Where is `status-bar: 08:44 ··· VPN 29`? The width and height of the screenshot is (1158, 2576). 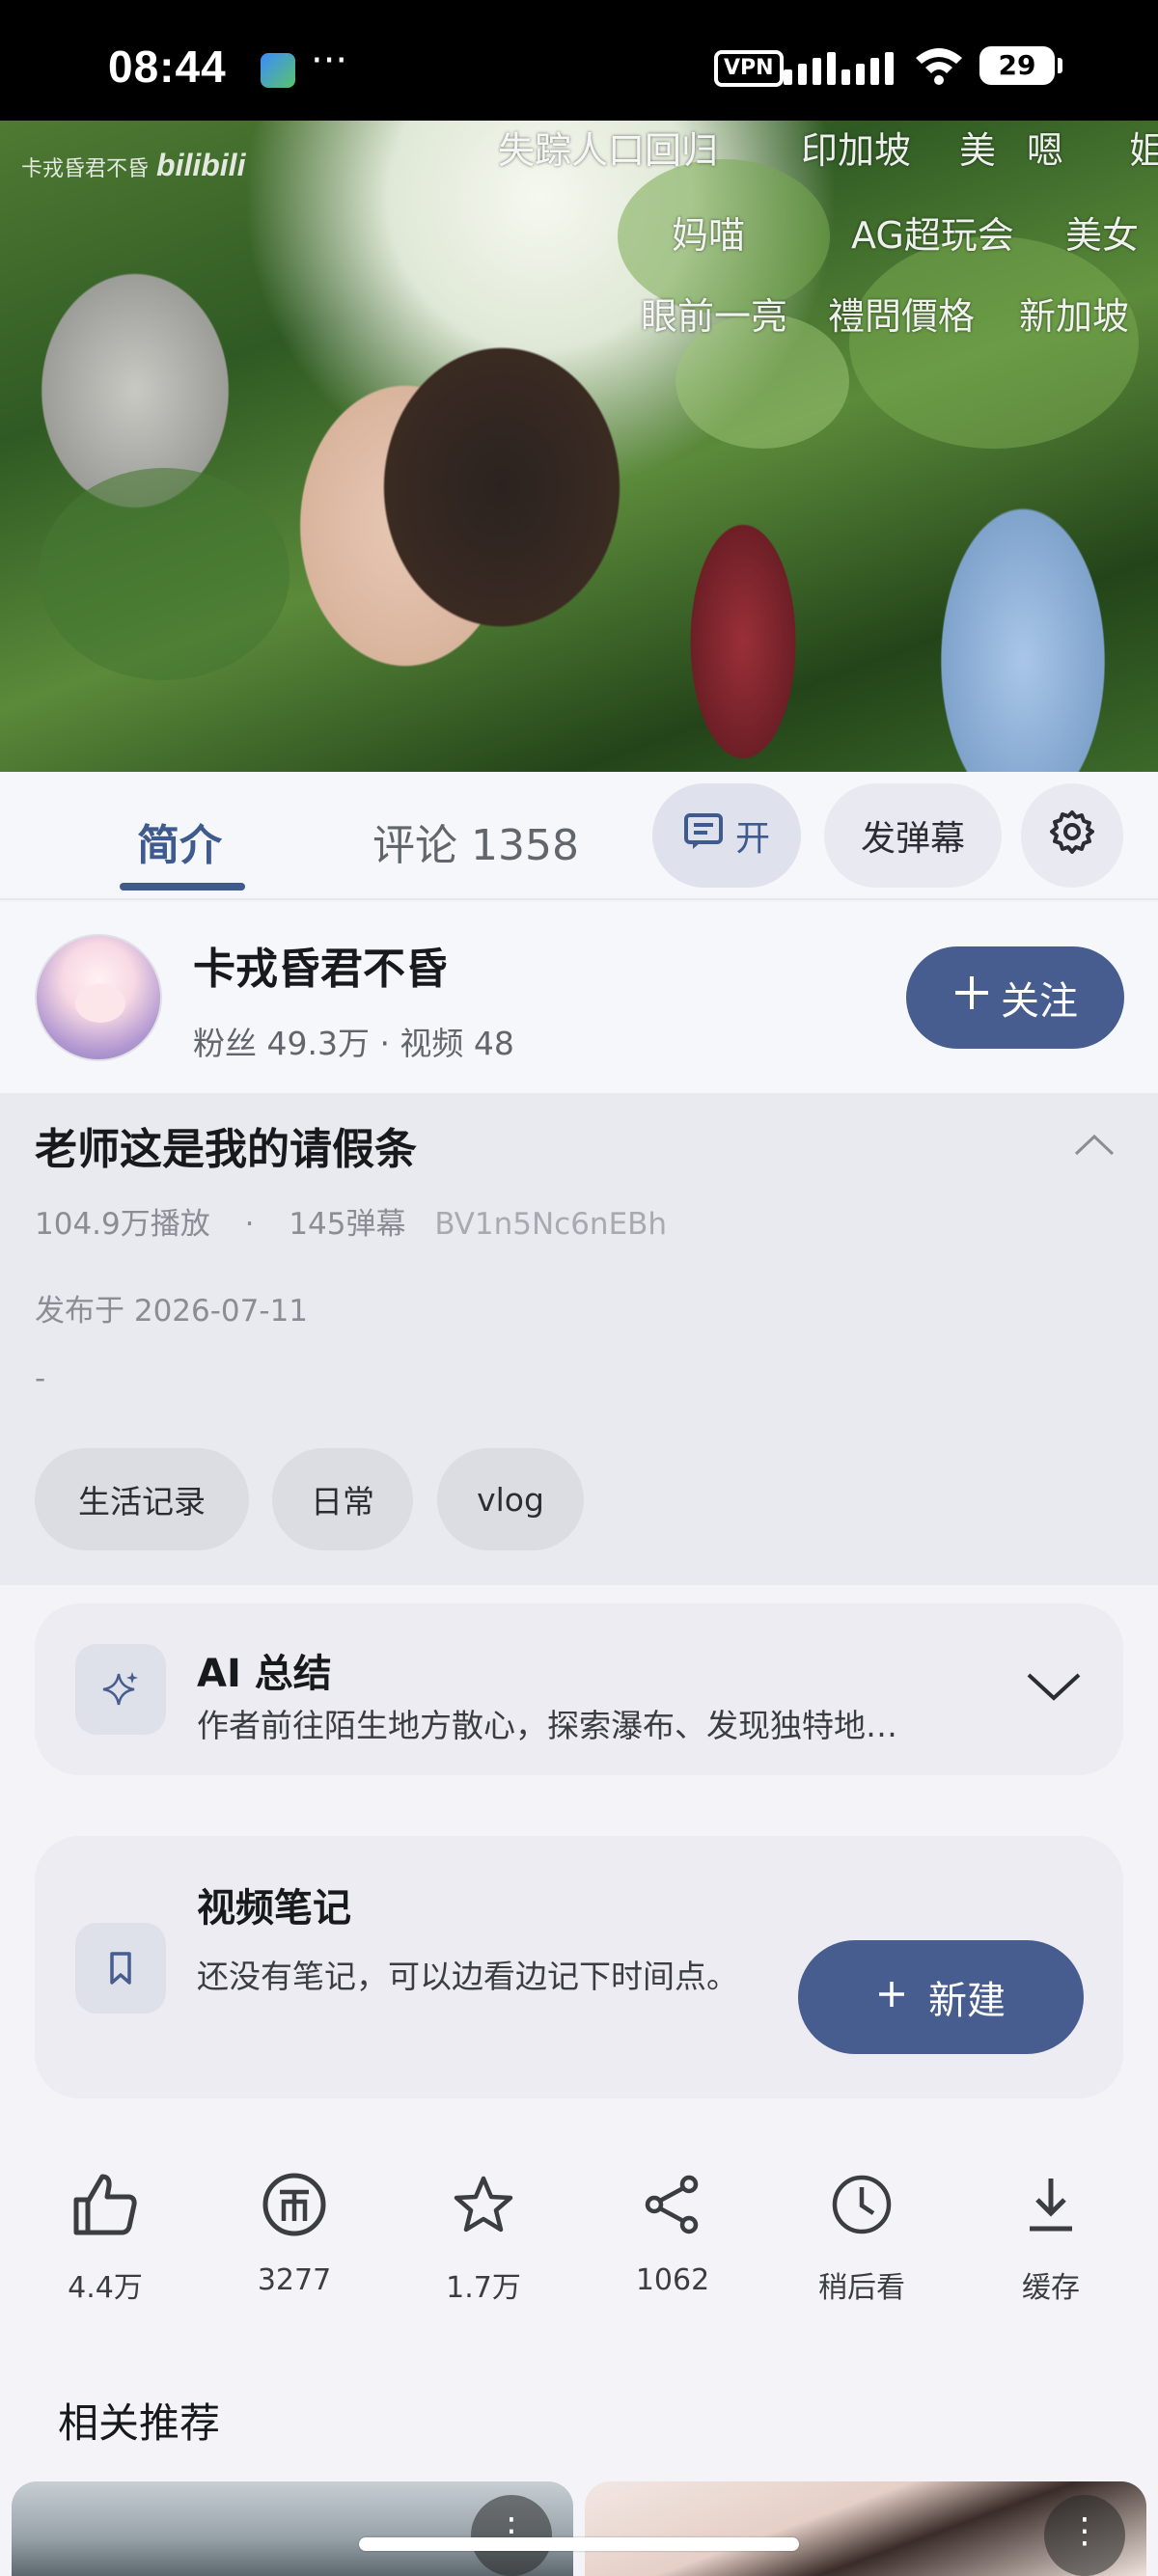
status-bar: 08:44 ··· VPN 29 is located at coordinates (579, 60).